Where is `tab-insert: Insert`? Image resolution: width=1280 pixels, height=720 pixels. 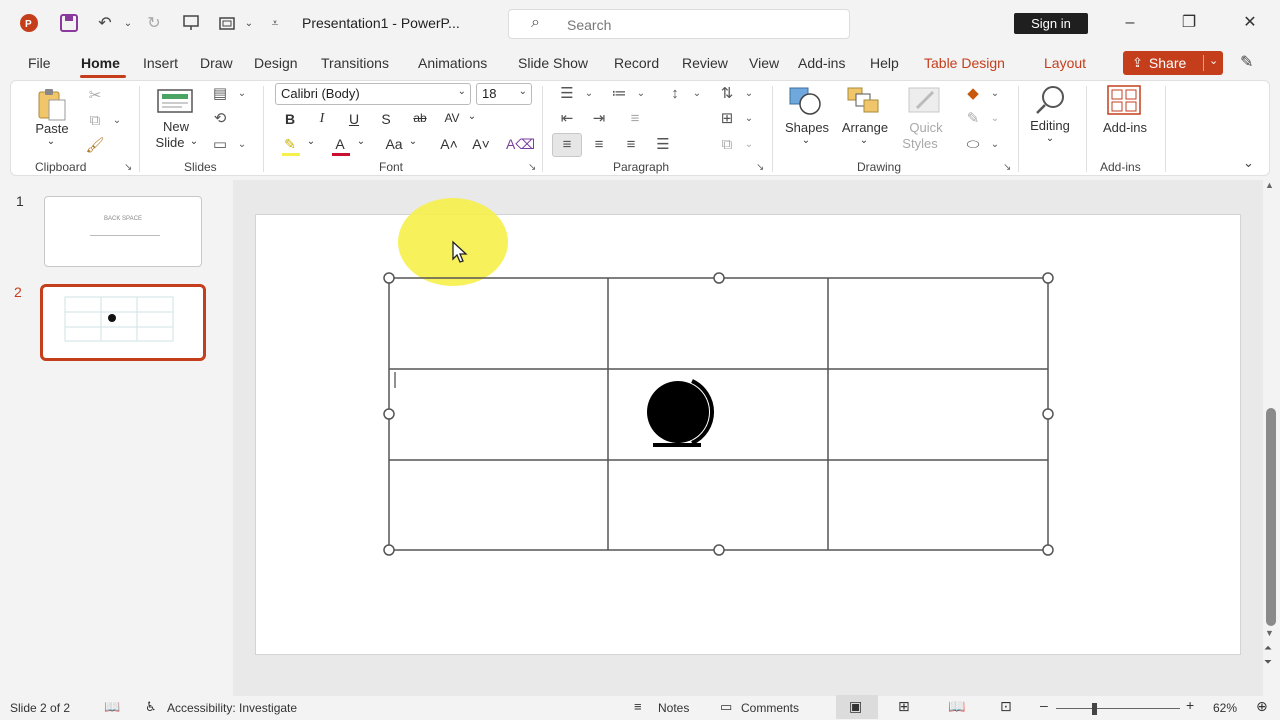
tab-insert: Insert is located at coordinates (160, 63).